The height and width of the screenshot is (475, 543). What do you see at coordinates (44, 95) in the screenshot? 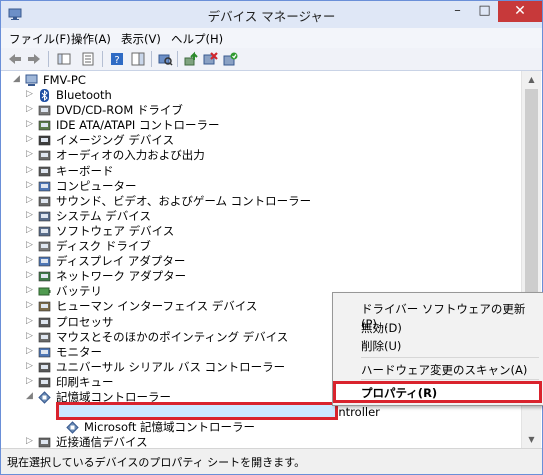
I see `bluetooth-icon` at bounding box center [44, 95].